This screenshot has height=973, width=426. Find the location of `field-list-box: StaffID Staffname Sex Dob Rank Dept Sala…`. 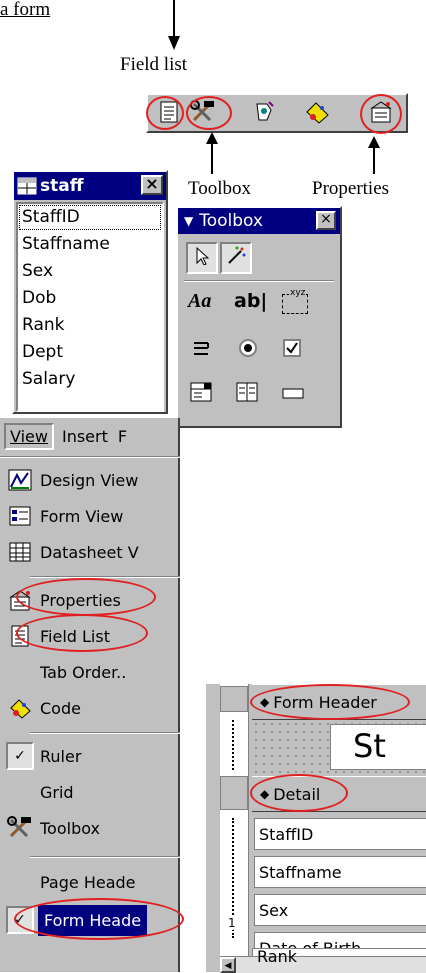

field-list-box: StaffID Staffname Sex Dob Rank Dept Sala… is located at coordinates (90, 307).